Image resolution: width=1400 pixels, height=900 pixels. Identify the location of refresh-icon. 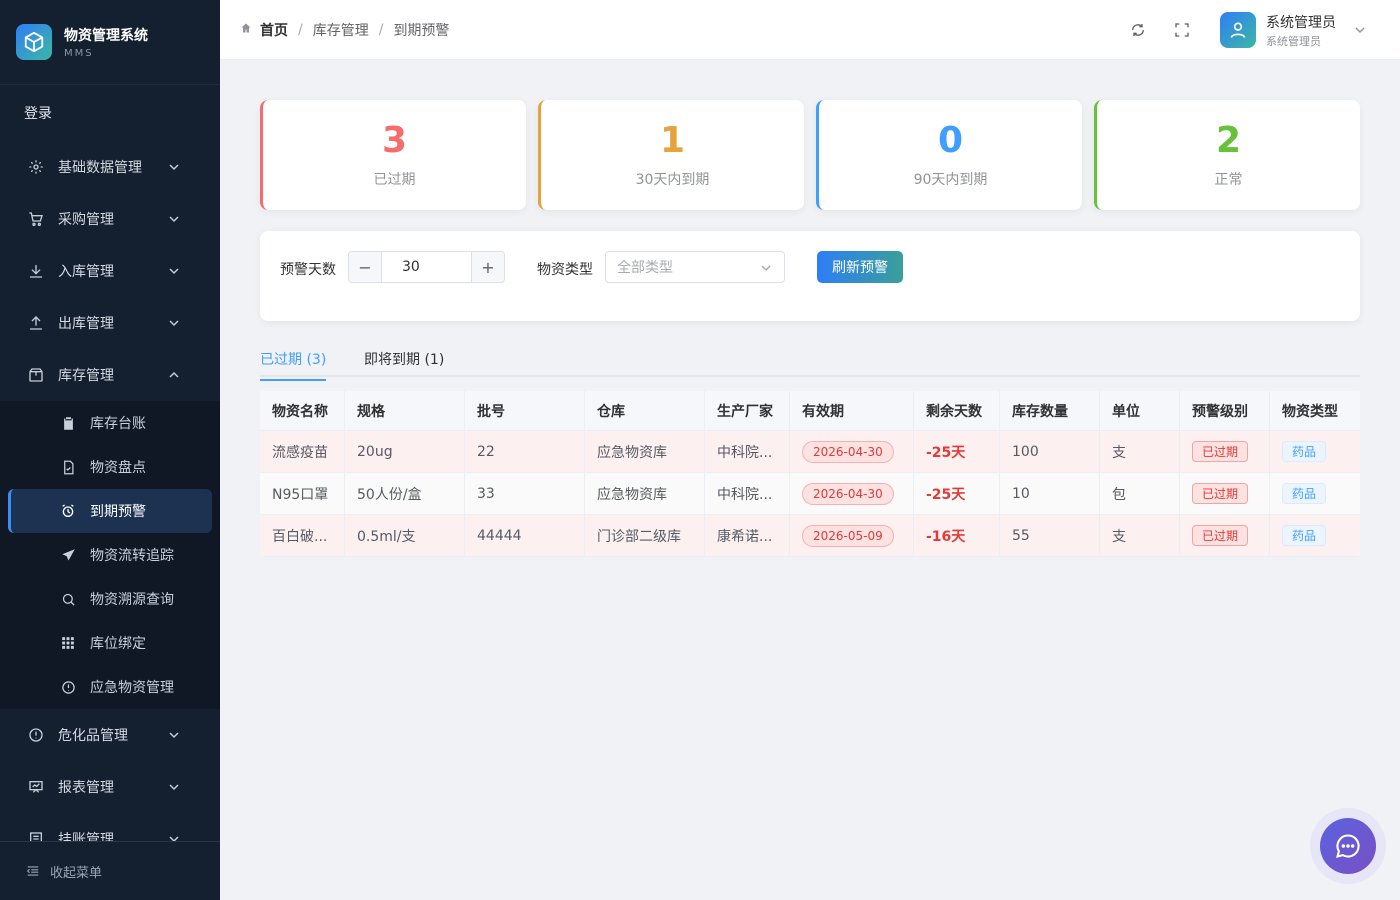
(1138, 30).